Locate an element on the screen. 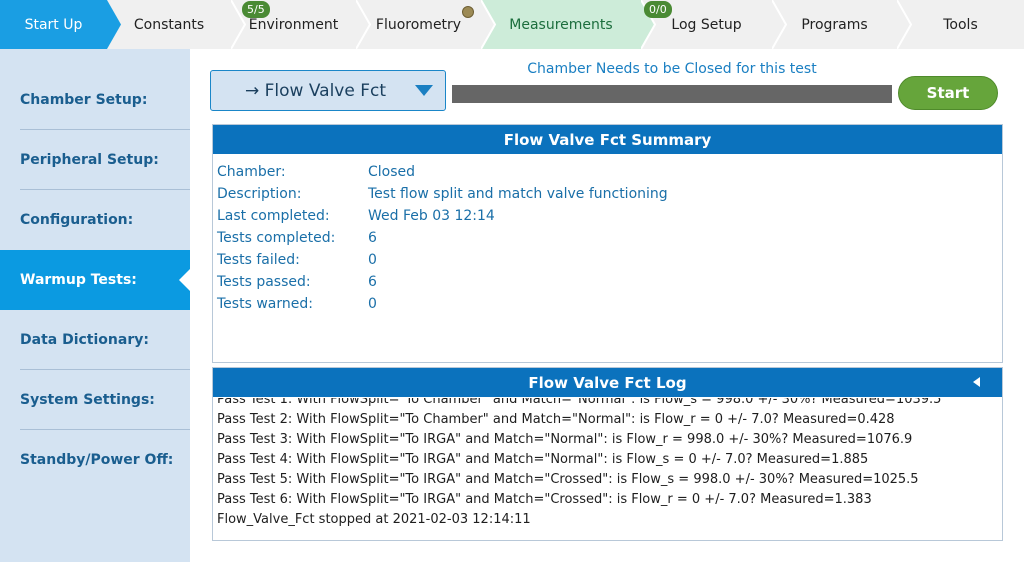  summary-key: Last completed: is located at coordinates (273, 216).